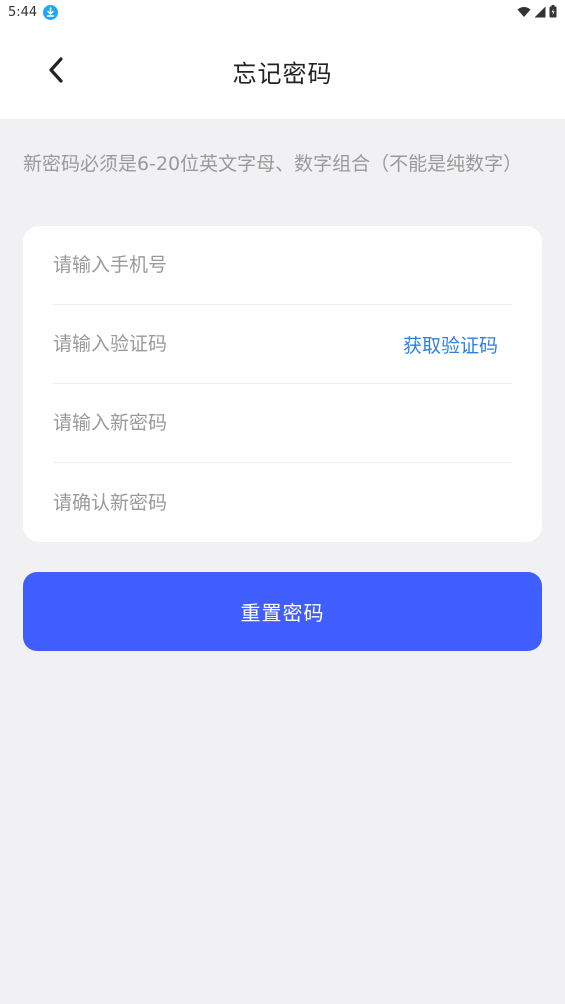 The width and height of the screenshot is (565, 1004). What do you see at coordinates (183, 344) in the screenshot?
I see `verification-code-input` at bounding box center [183, 344].